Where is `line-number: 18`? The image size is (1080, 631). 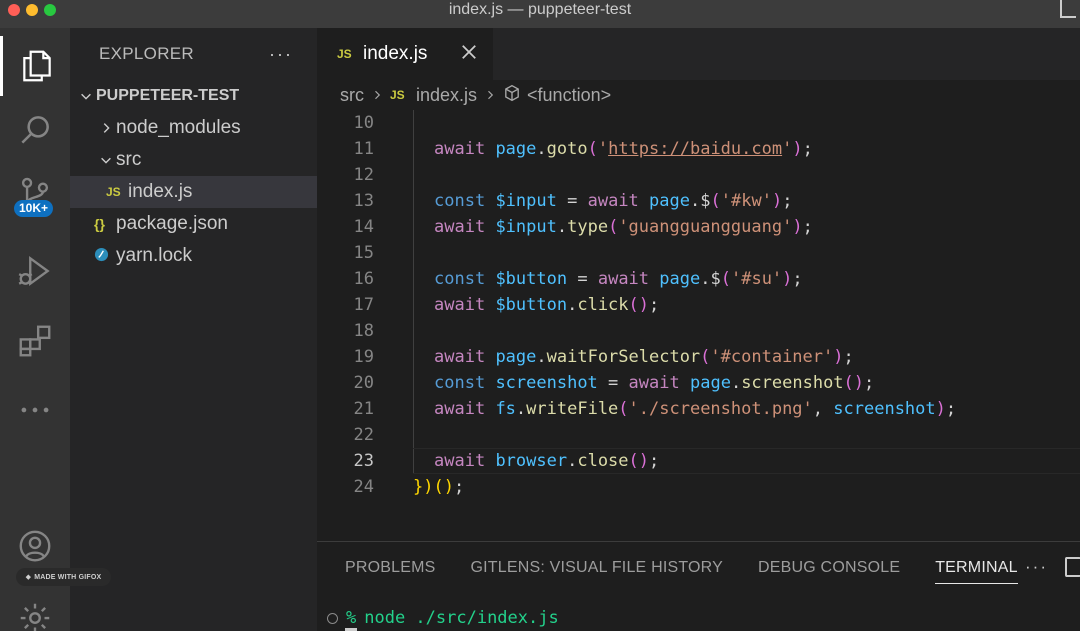 line-number: 18 is located at coordinates (363, 331).